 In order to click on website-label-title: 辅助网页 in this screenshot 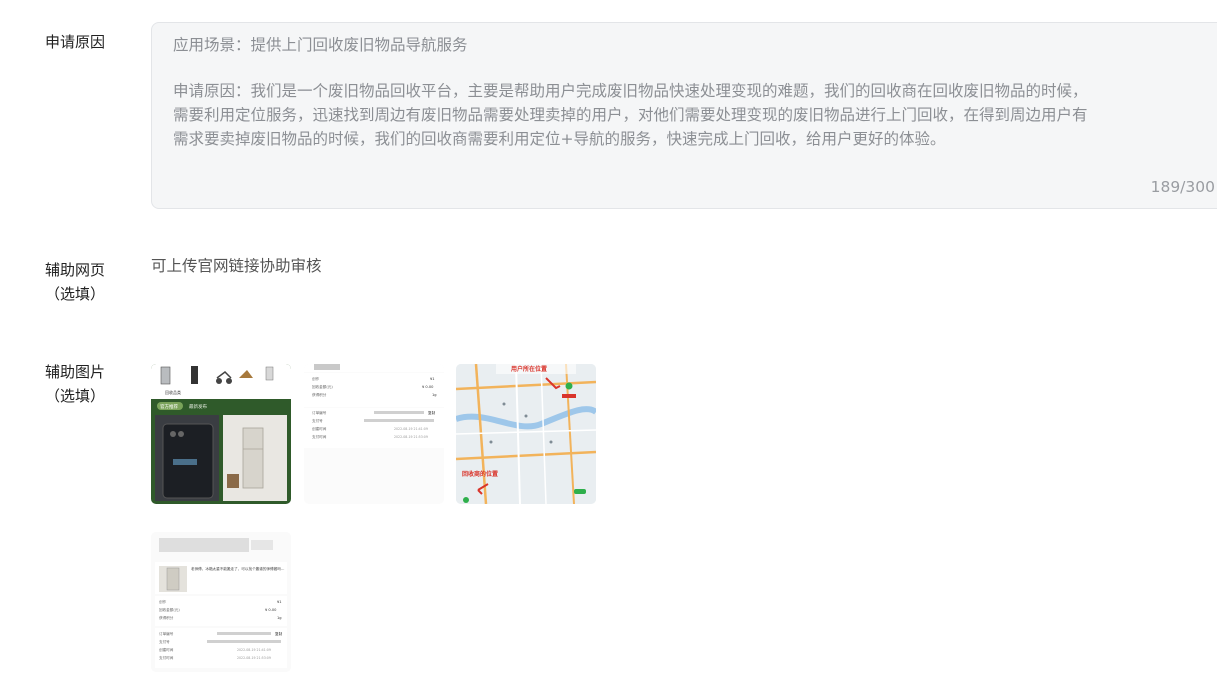, I will do `click(74, 270)`.